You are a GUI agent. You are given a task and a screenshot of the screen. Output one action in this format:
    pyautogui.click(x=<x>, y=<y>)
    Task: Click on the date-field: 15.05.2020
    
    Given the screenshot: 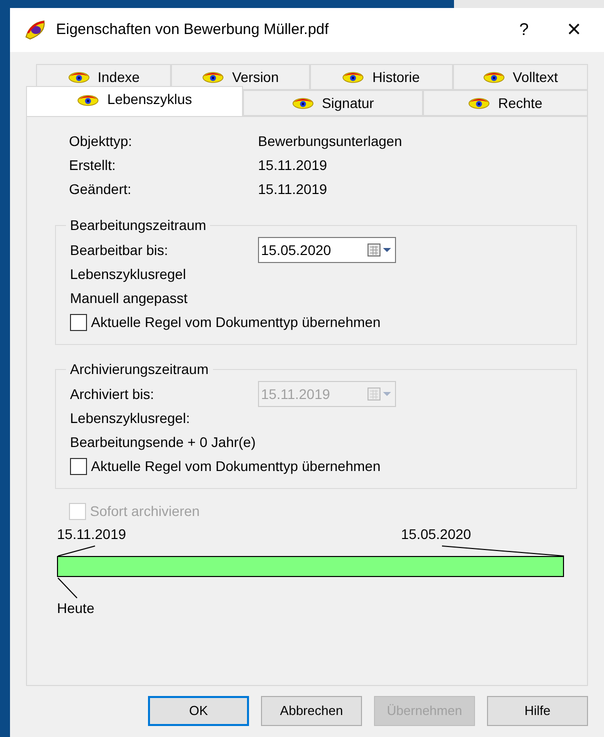 What is the action you would take?
    pyautogui.click(x=327, y=250)
    